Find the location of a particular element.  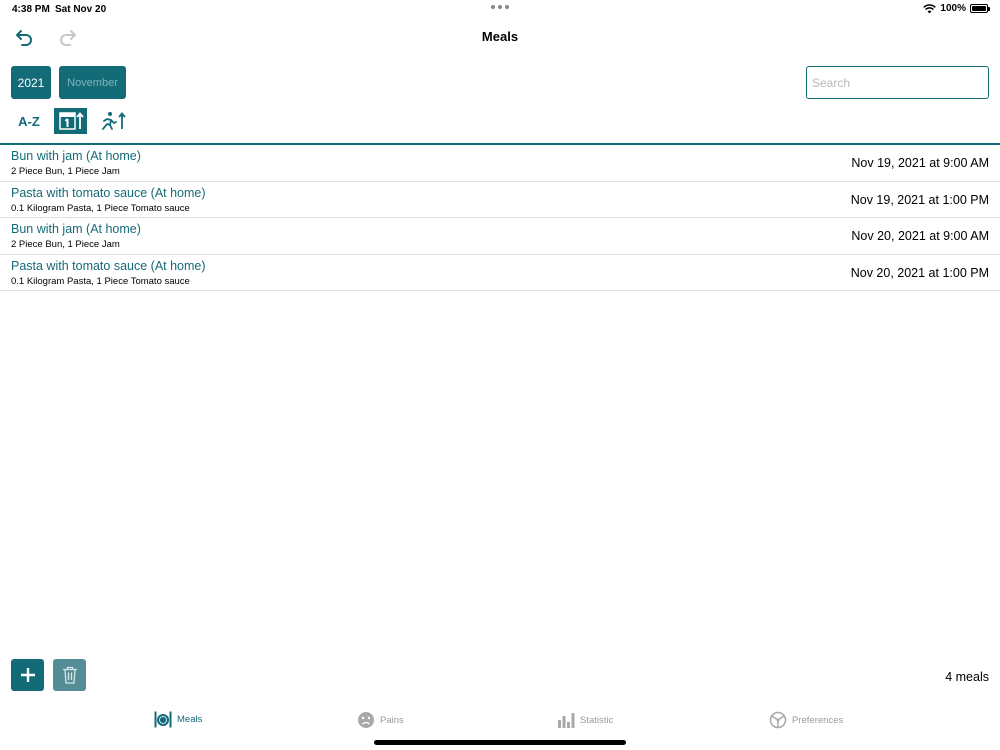

status-time: 4:38 PM is located at coordinates (31, 9).